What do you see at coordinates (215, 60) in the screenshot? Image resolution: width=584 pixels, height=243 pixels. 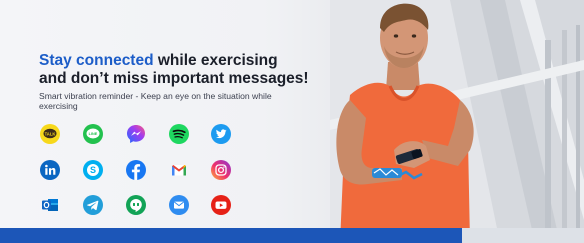 I see `headline-rest: while exercising` at bounding box center [215, 60].